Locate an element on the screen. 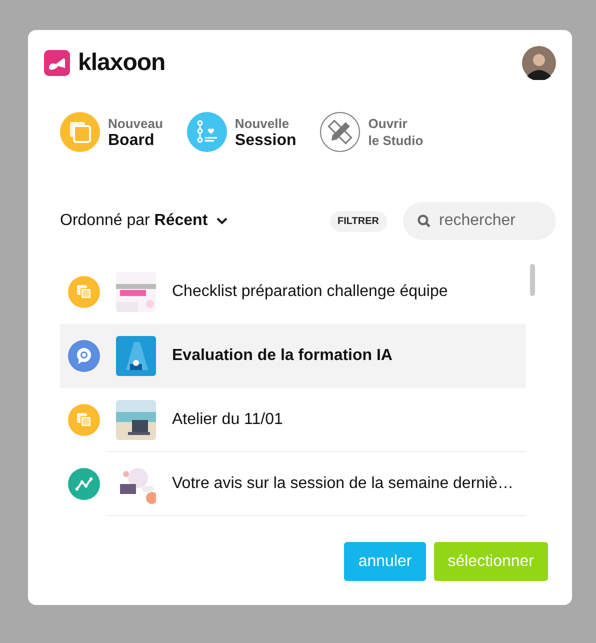 The image size is (596, 643). sort-dropdown: Ordonné par Récent is located at coordinates (144, 221).